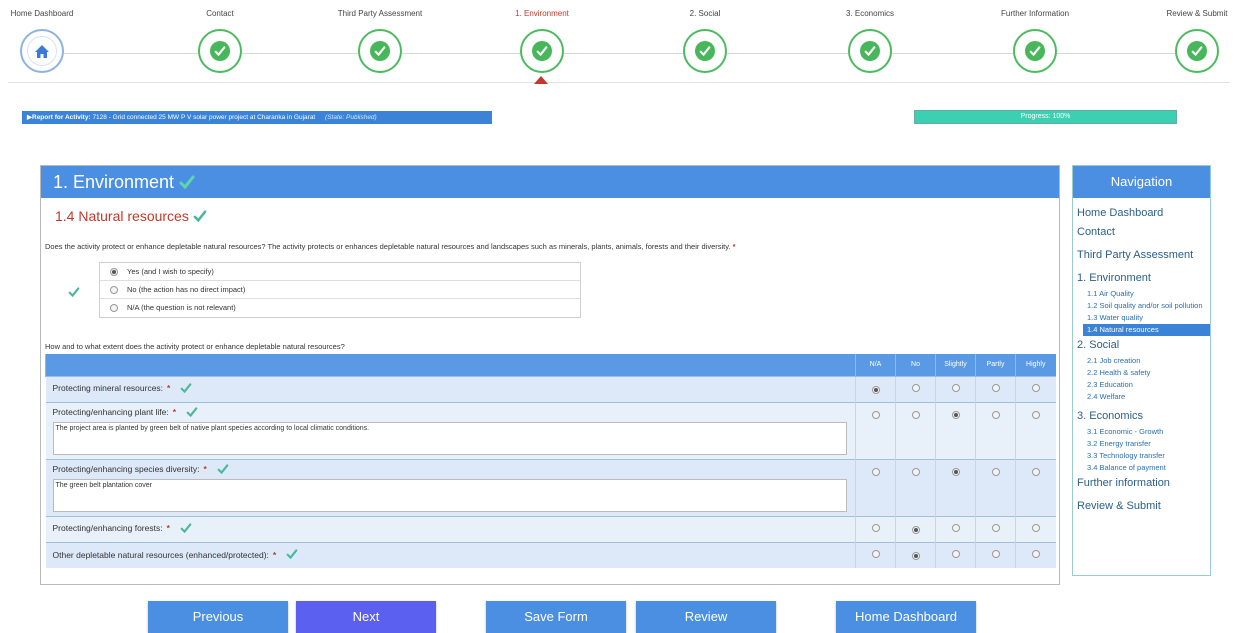 Image resolution: width=1238 pixels, height=633 pixels. Describe the element at coordinates (42, 51) in the screenshot. I see `home-icon` at that location.